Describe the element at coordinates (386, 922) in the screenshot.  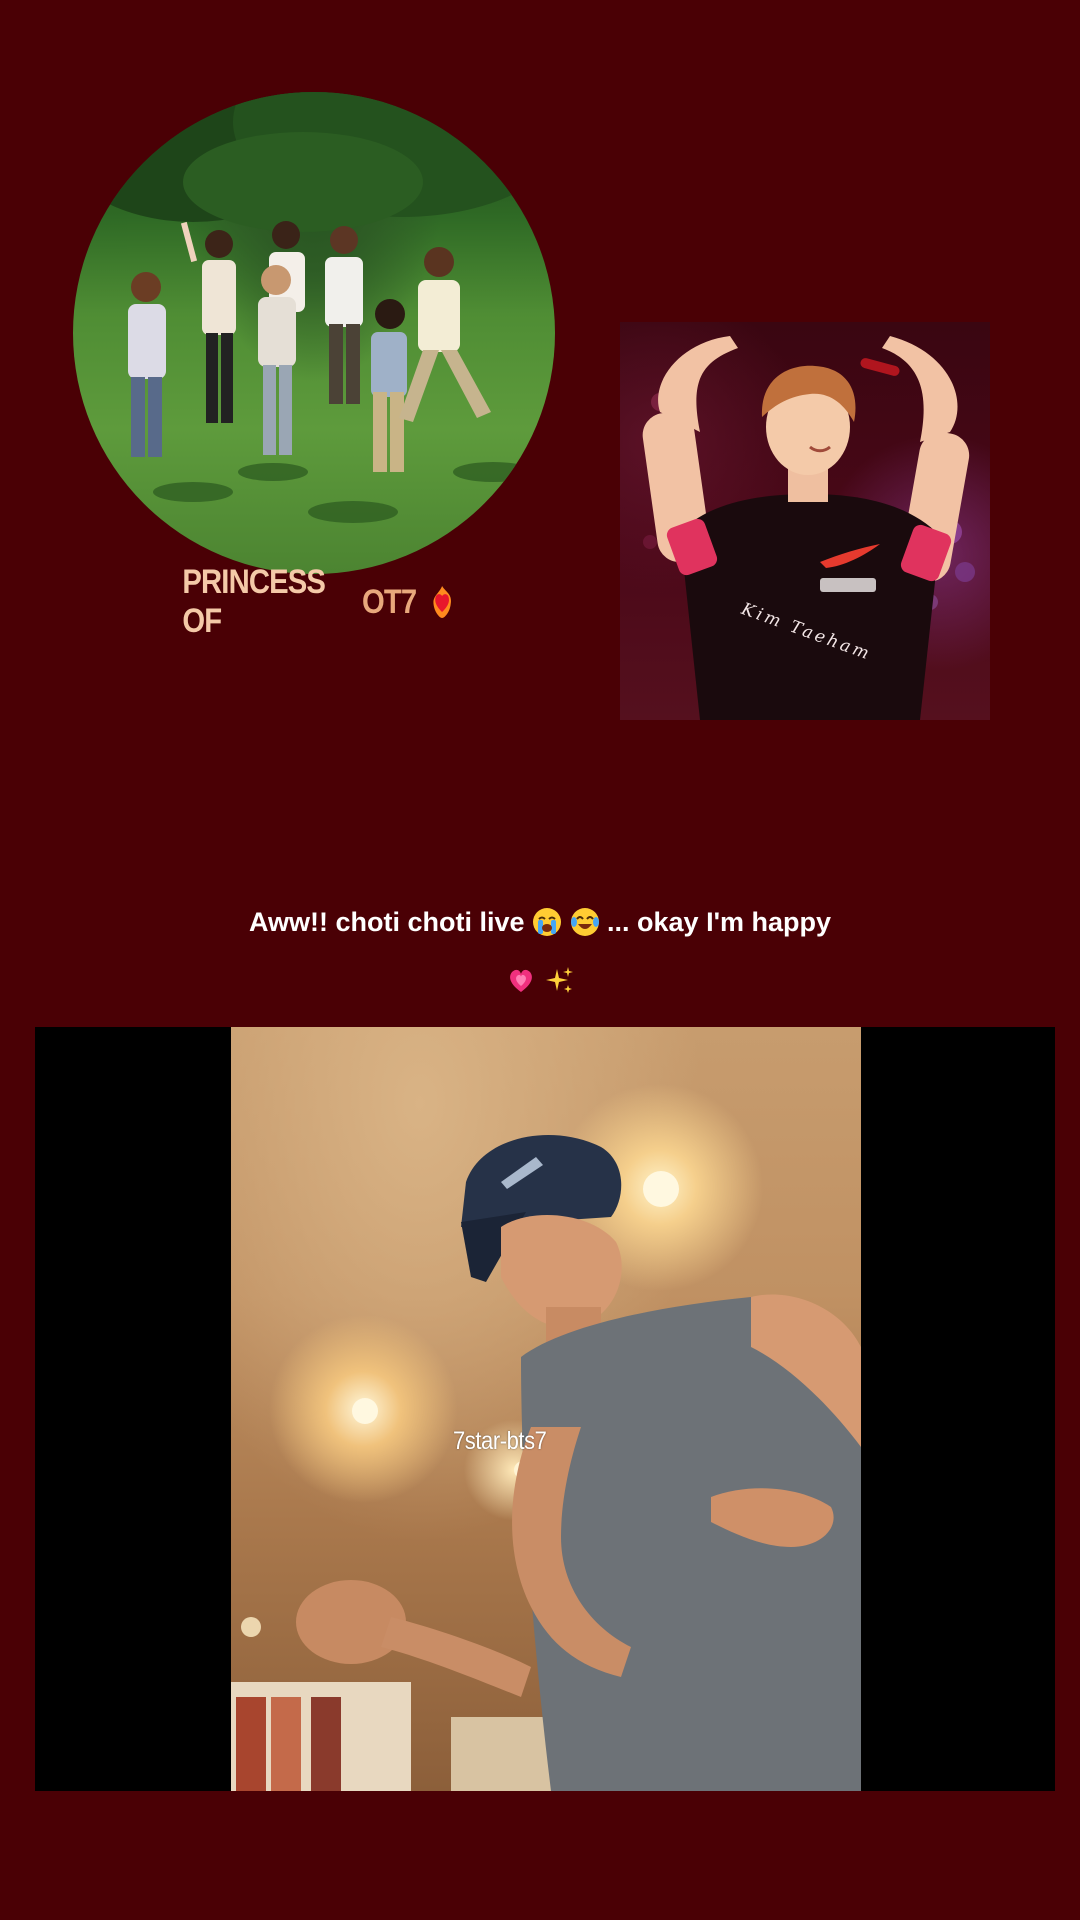
I see `caption-text-start: Aww!! choti choti live` at that location.